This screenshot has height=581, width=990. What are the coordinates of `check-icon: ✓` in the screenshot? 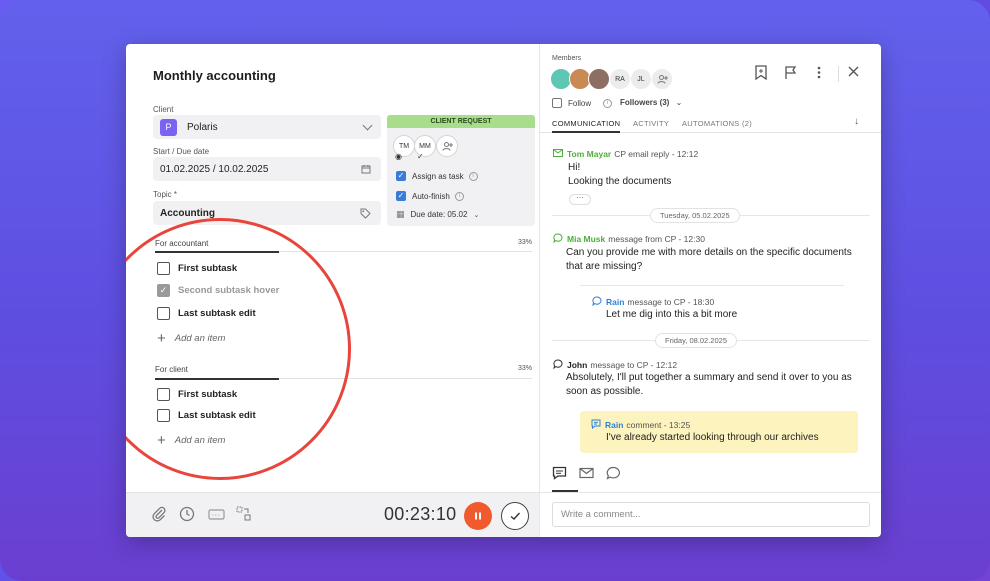 It's located at (420, 156).